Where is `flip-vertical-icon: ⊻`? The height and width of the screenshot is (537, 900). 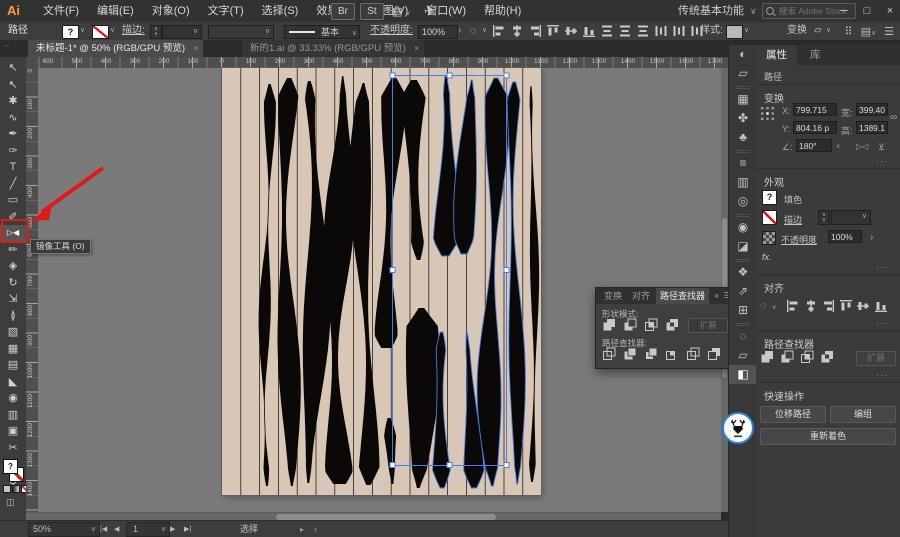 flip-vertical-icon: ⊻ is located at coordinates (881, 147).